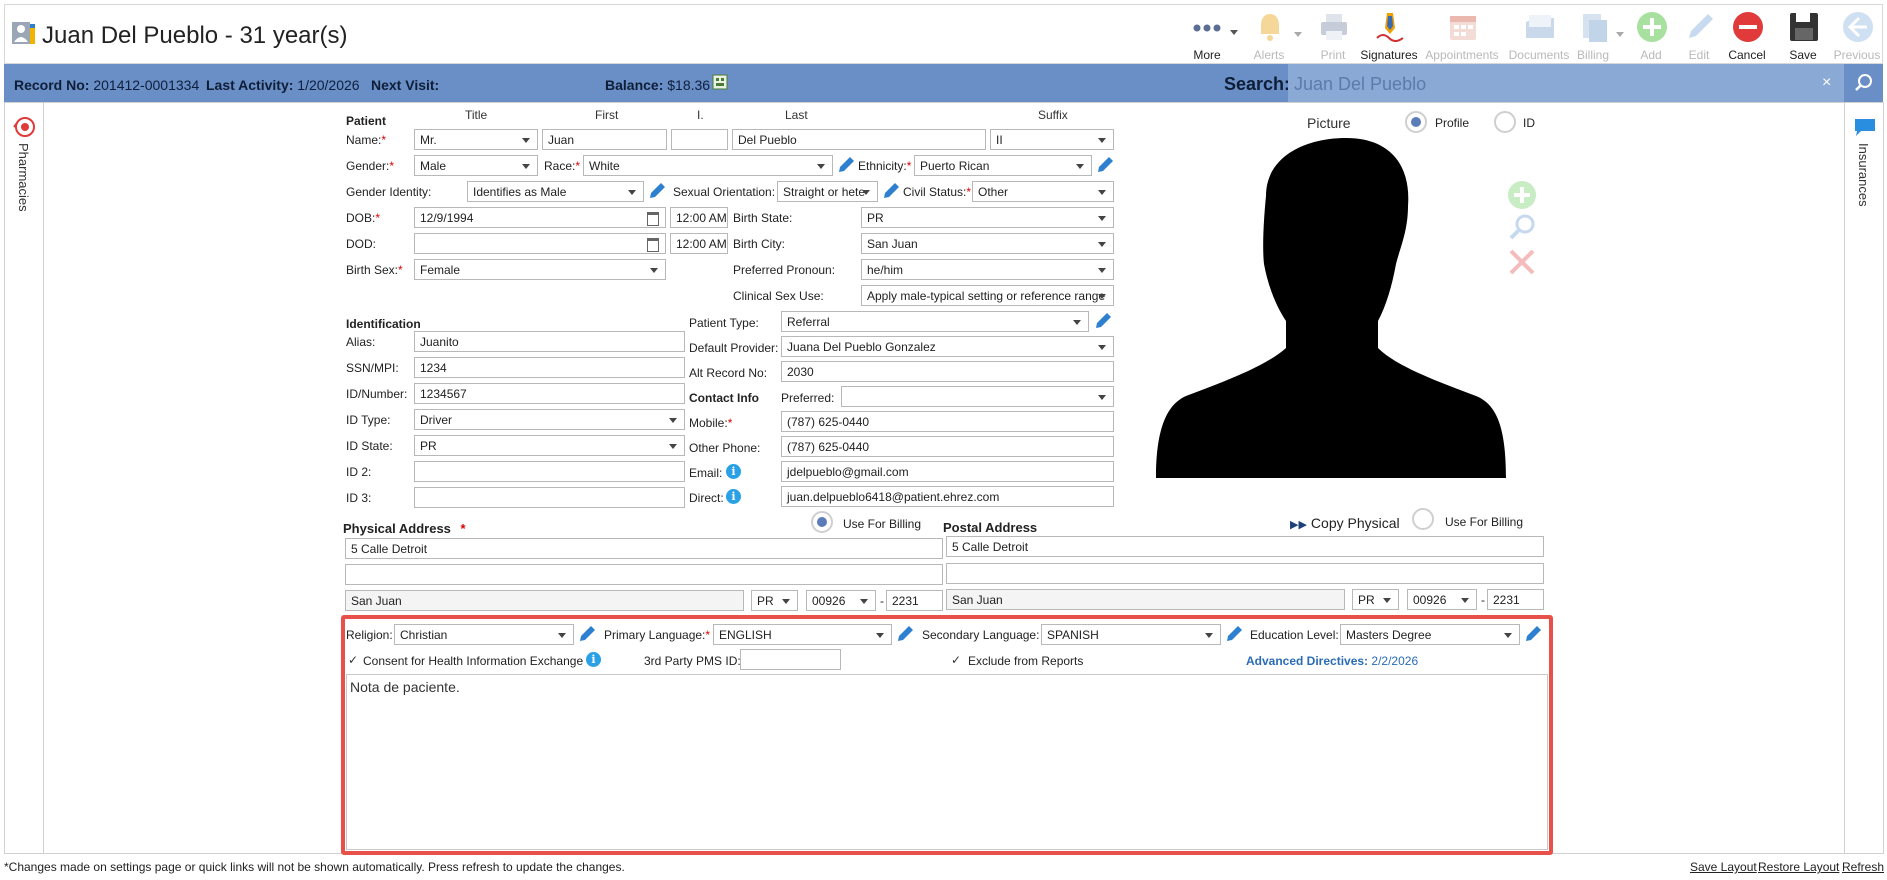  Describe the element at coordinates (1294, 635) in the screenshot. I see `education-level-label: Education Level:` at that location.